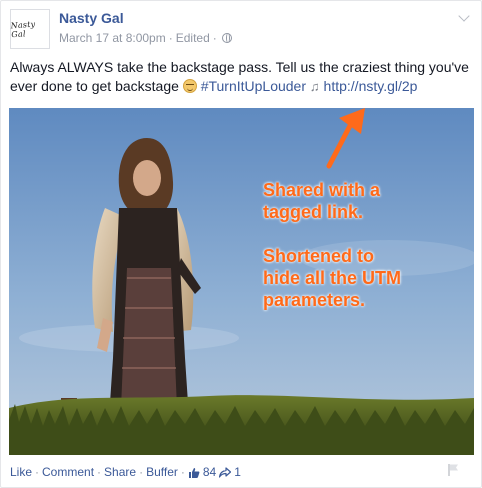  What do you see at coordinates (91, 18) in the screenshot?
I see `page-name-link: Nasty Gal` at bounding box center [91, 18].